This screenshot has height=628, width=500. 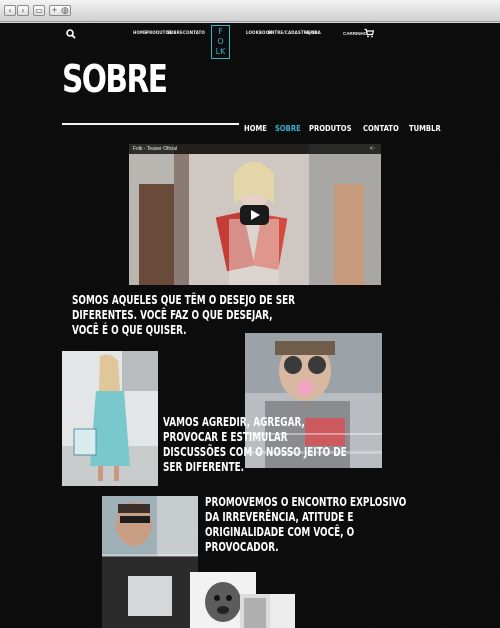 What do you see at coordinates (313, 33) in the screenshot?
I see `top-nav-ajuda: AJUDA` at bounding box center [313, 33].